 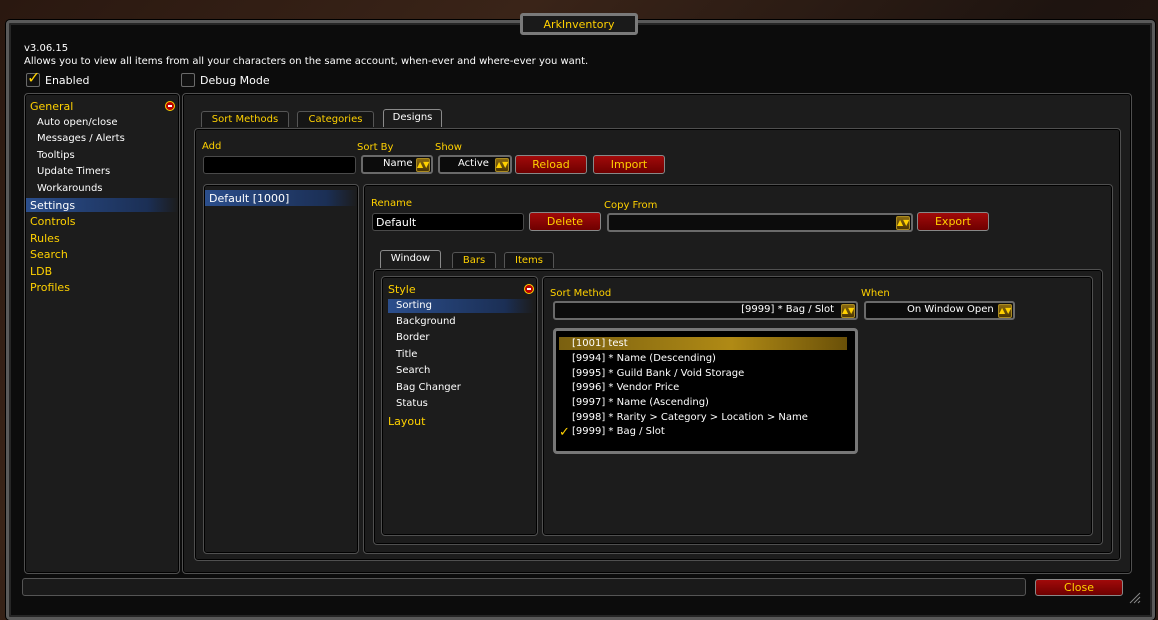 What do you see at coordinates (953, 221) in the screenshot?
I see `export-button: Export` at bounding box center [953, 221].